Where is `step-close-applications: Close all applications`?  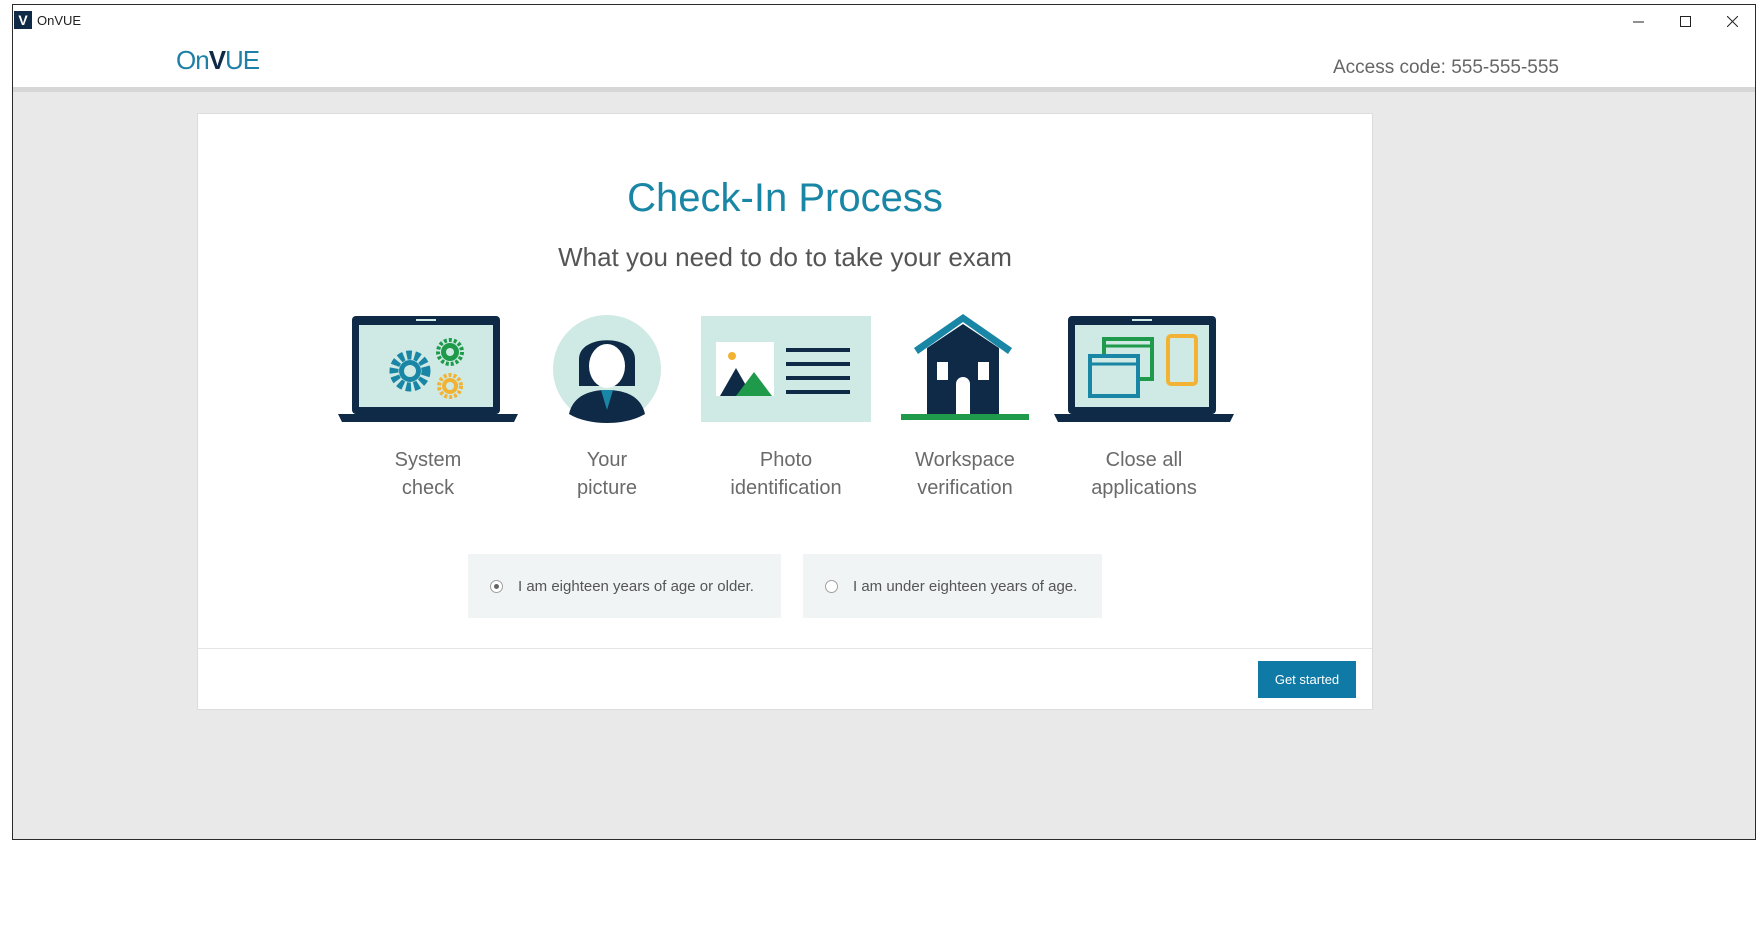 step-close-applications: Close all applications is located at coordinates (1144, 408).